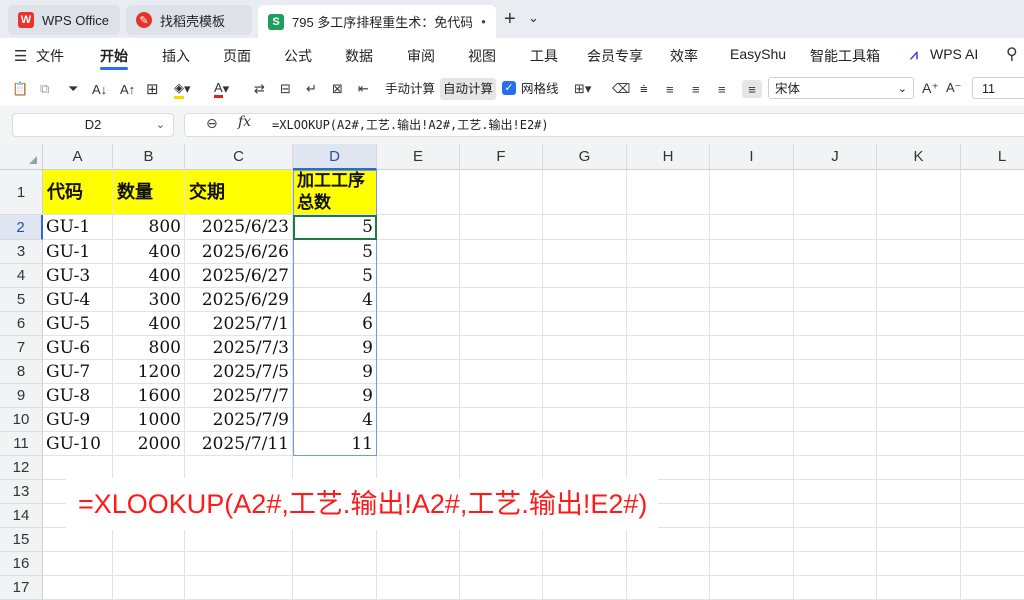 The image size is (1024, 600). I want to click on header-cell-b: 数量, so click(149, 192).